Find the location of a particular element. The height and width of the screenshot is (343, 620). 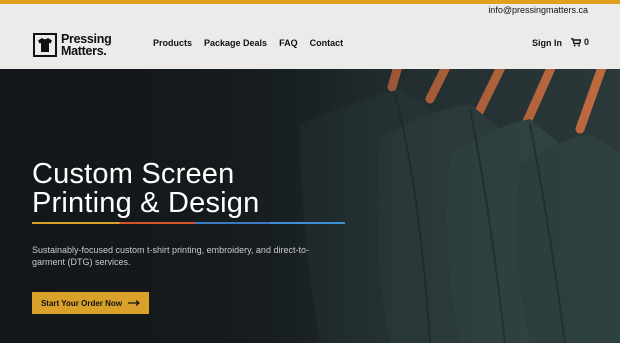

hero-title: Custom Screen Printing & Design is located at coordinates (145, 189).